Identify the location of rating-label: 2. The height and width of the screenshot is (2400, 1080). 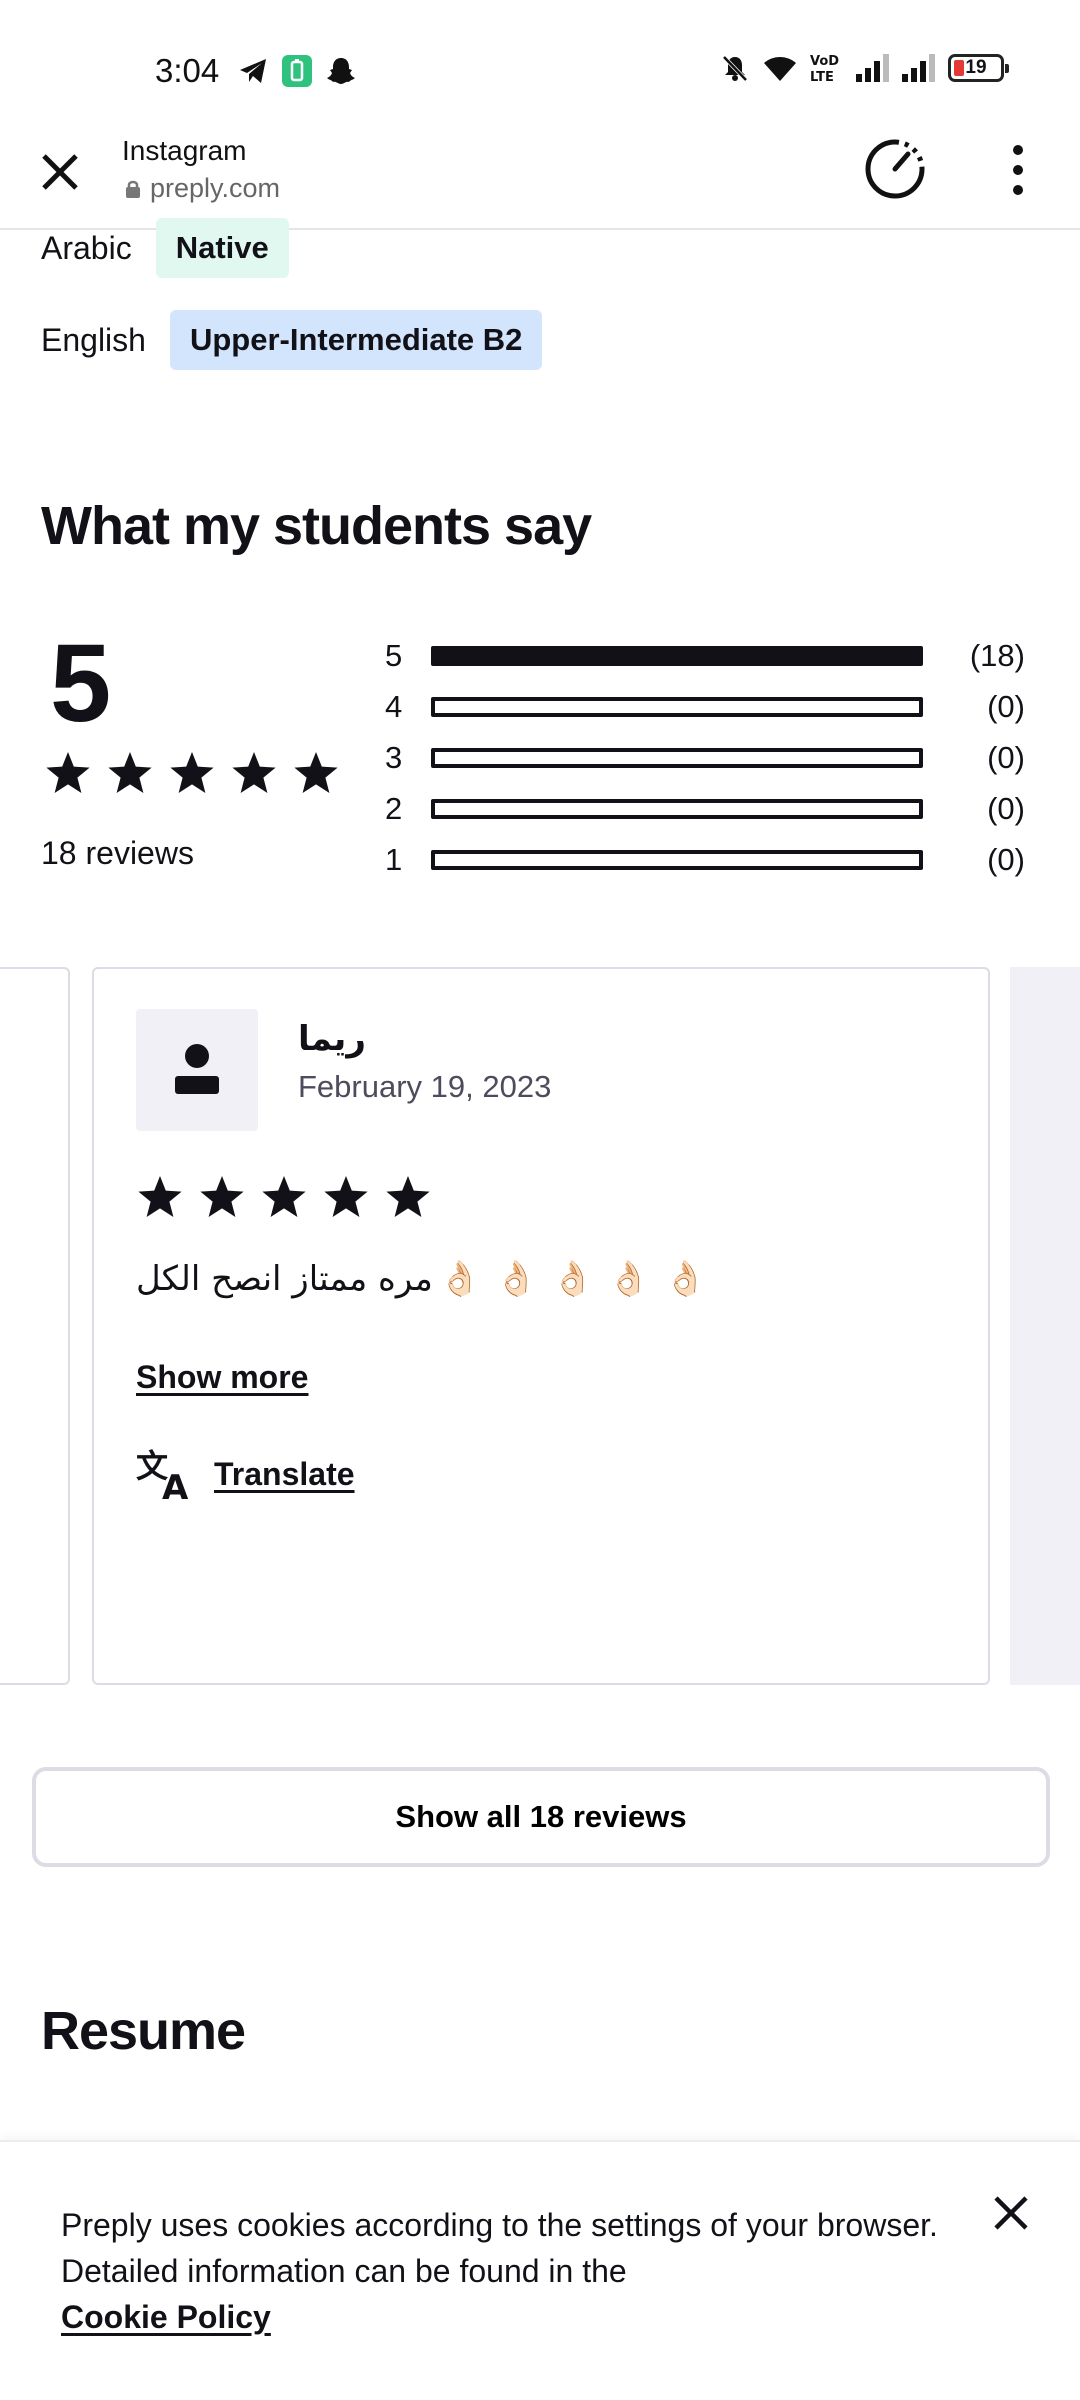
(394, 808).